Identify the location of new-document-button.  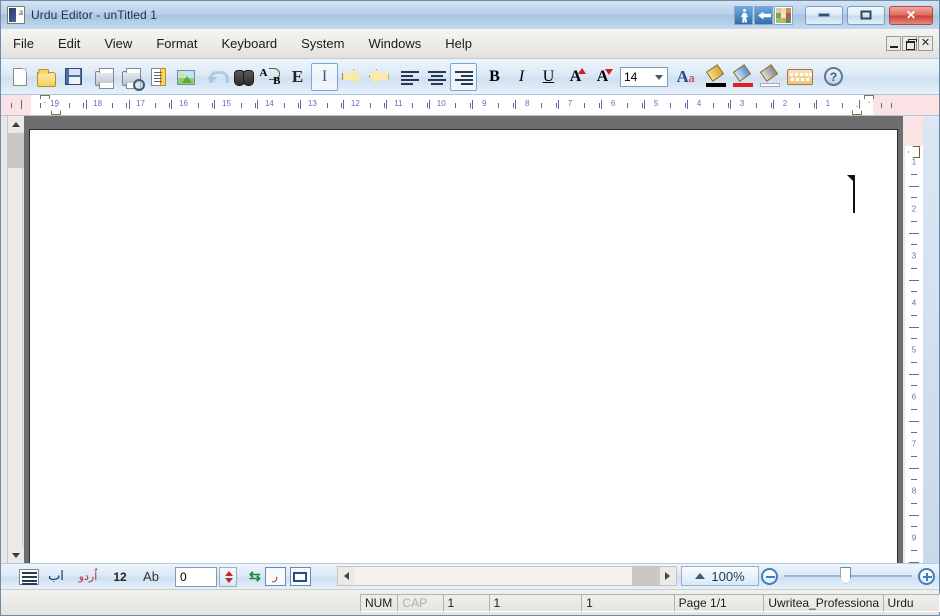
(19, 77).